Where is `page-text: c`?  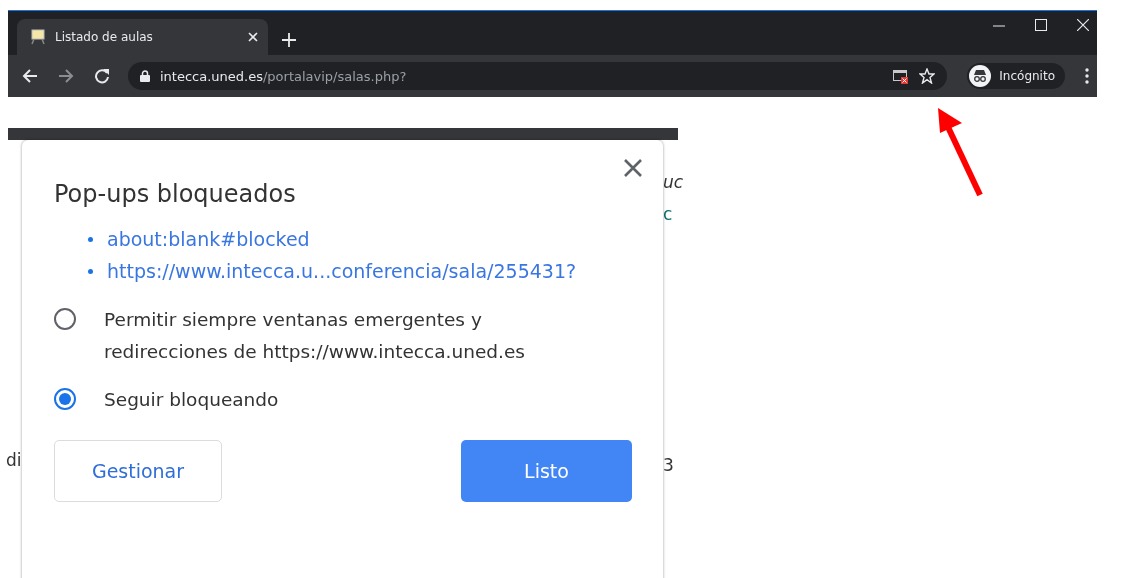
page-text: c is located at coordinates (668, 214).